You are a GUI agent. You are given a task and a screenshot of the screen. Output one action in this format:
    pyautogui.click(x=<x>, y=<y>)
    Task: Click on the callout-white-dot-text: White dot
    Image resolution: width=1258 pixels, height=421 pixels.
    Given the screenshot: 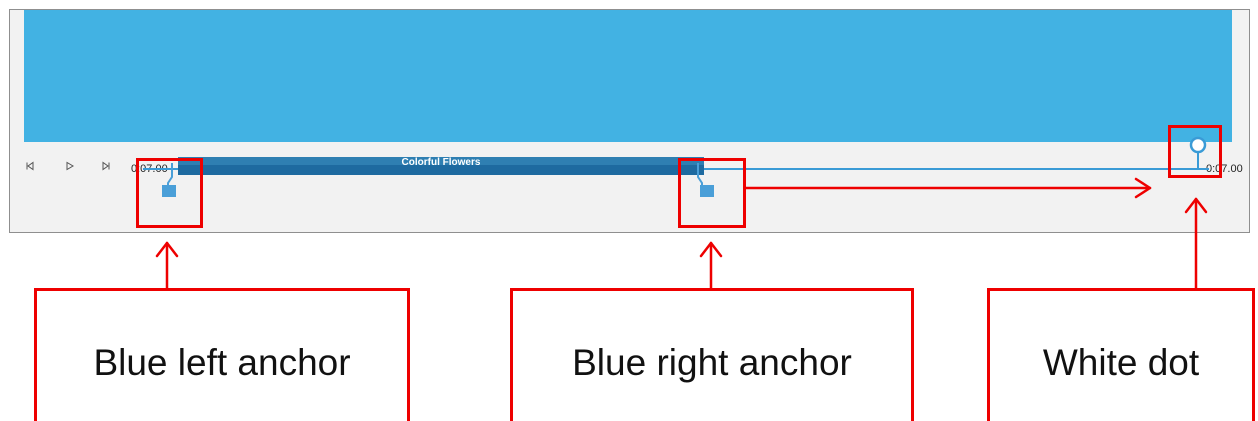 What is the action you would take?
    pyautogui.click(x=1121, y=362)
    